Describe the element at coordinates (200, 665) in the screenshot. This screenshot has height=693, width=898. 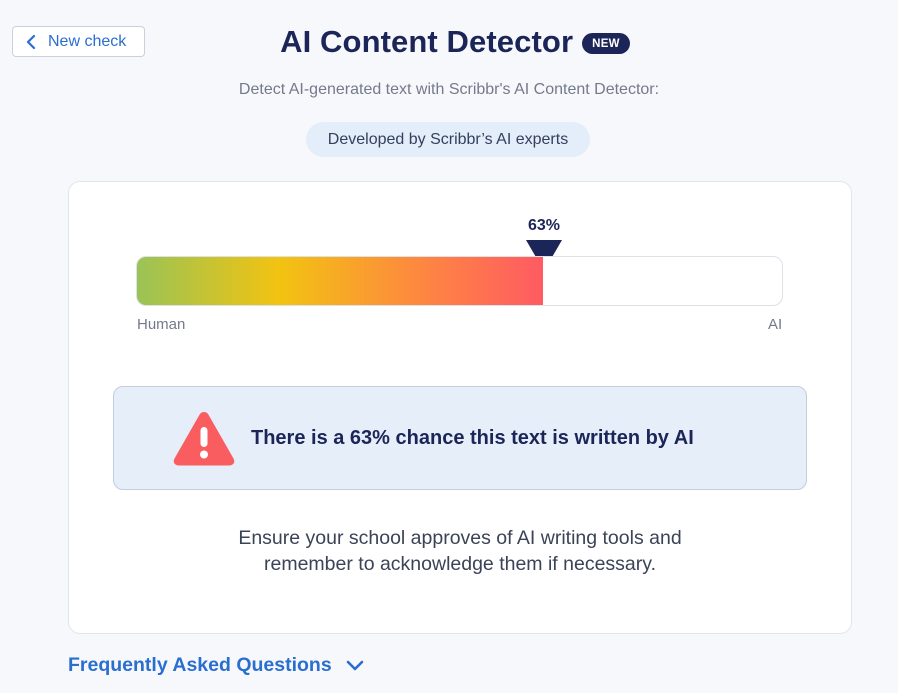
I see `faq-label: Frequently Asked Questions` at that location.